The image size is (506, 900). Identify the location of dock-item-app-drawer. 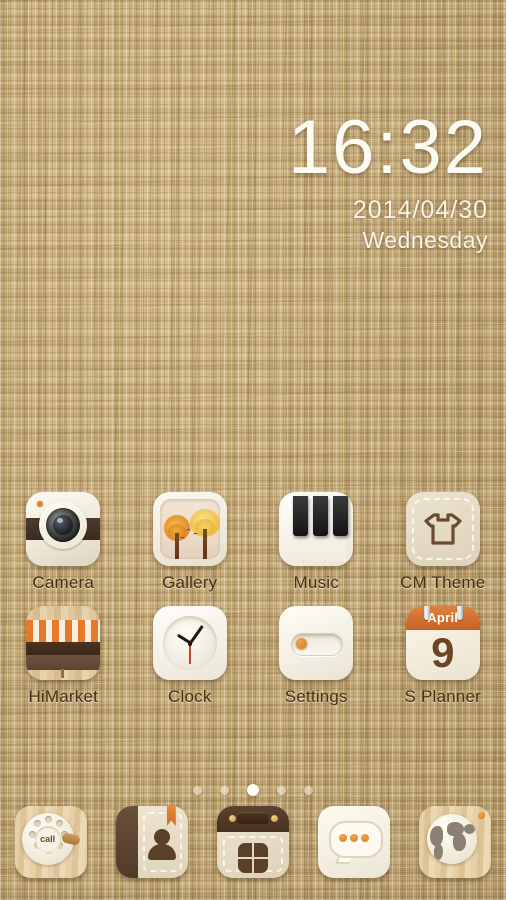
(252, 842).